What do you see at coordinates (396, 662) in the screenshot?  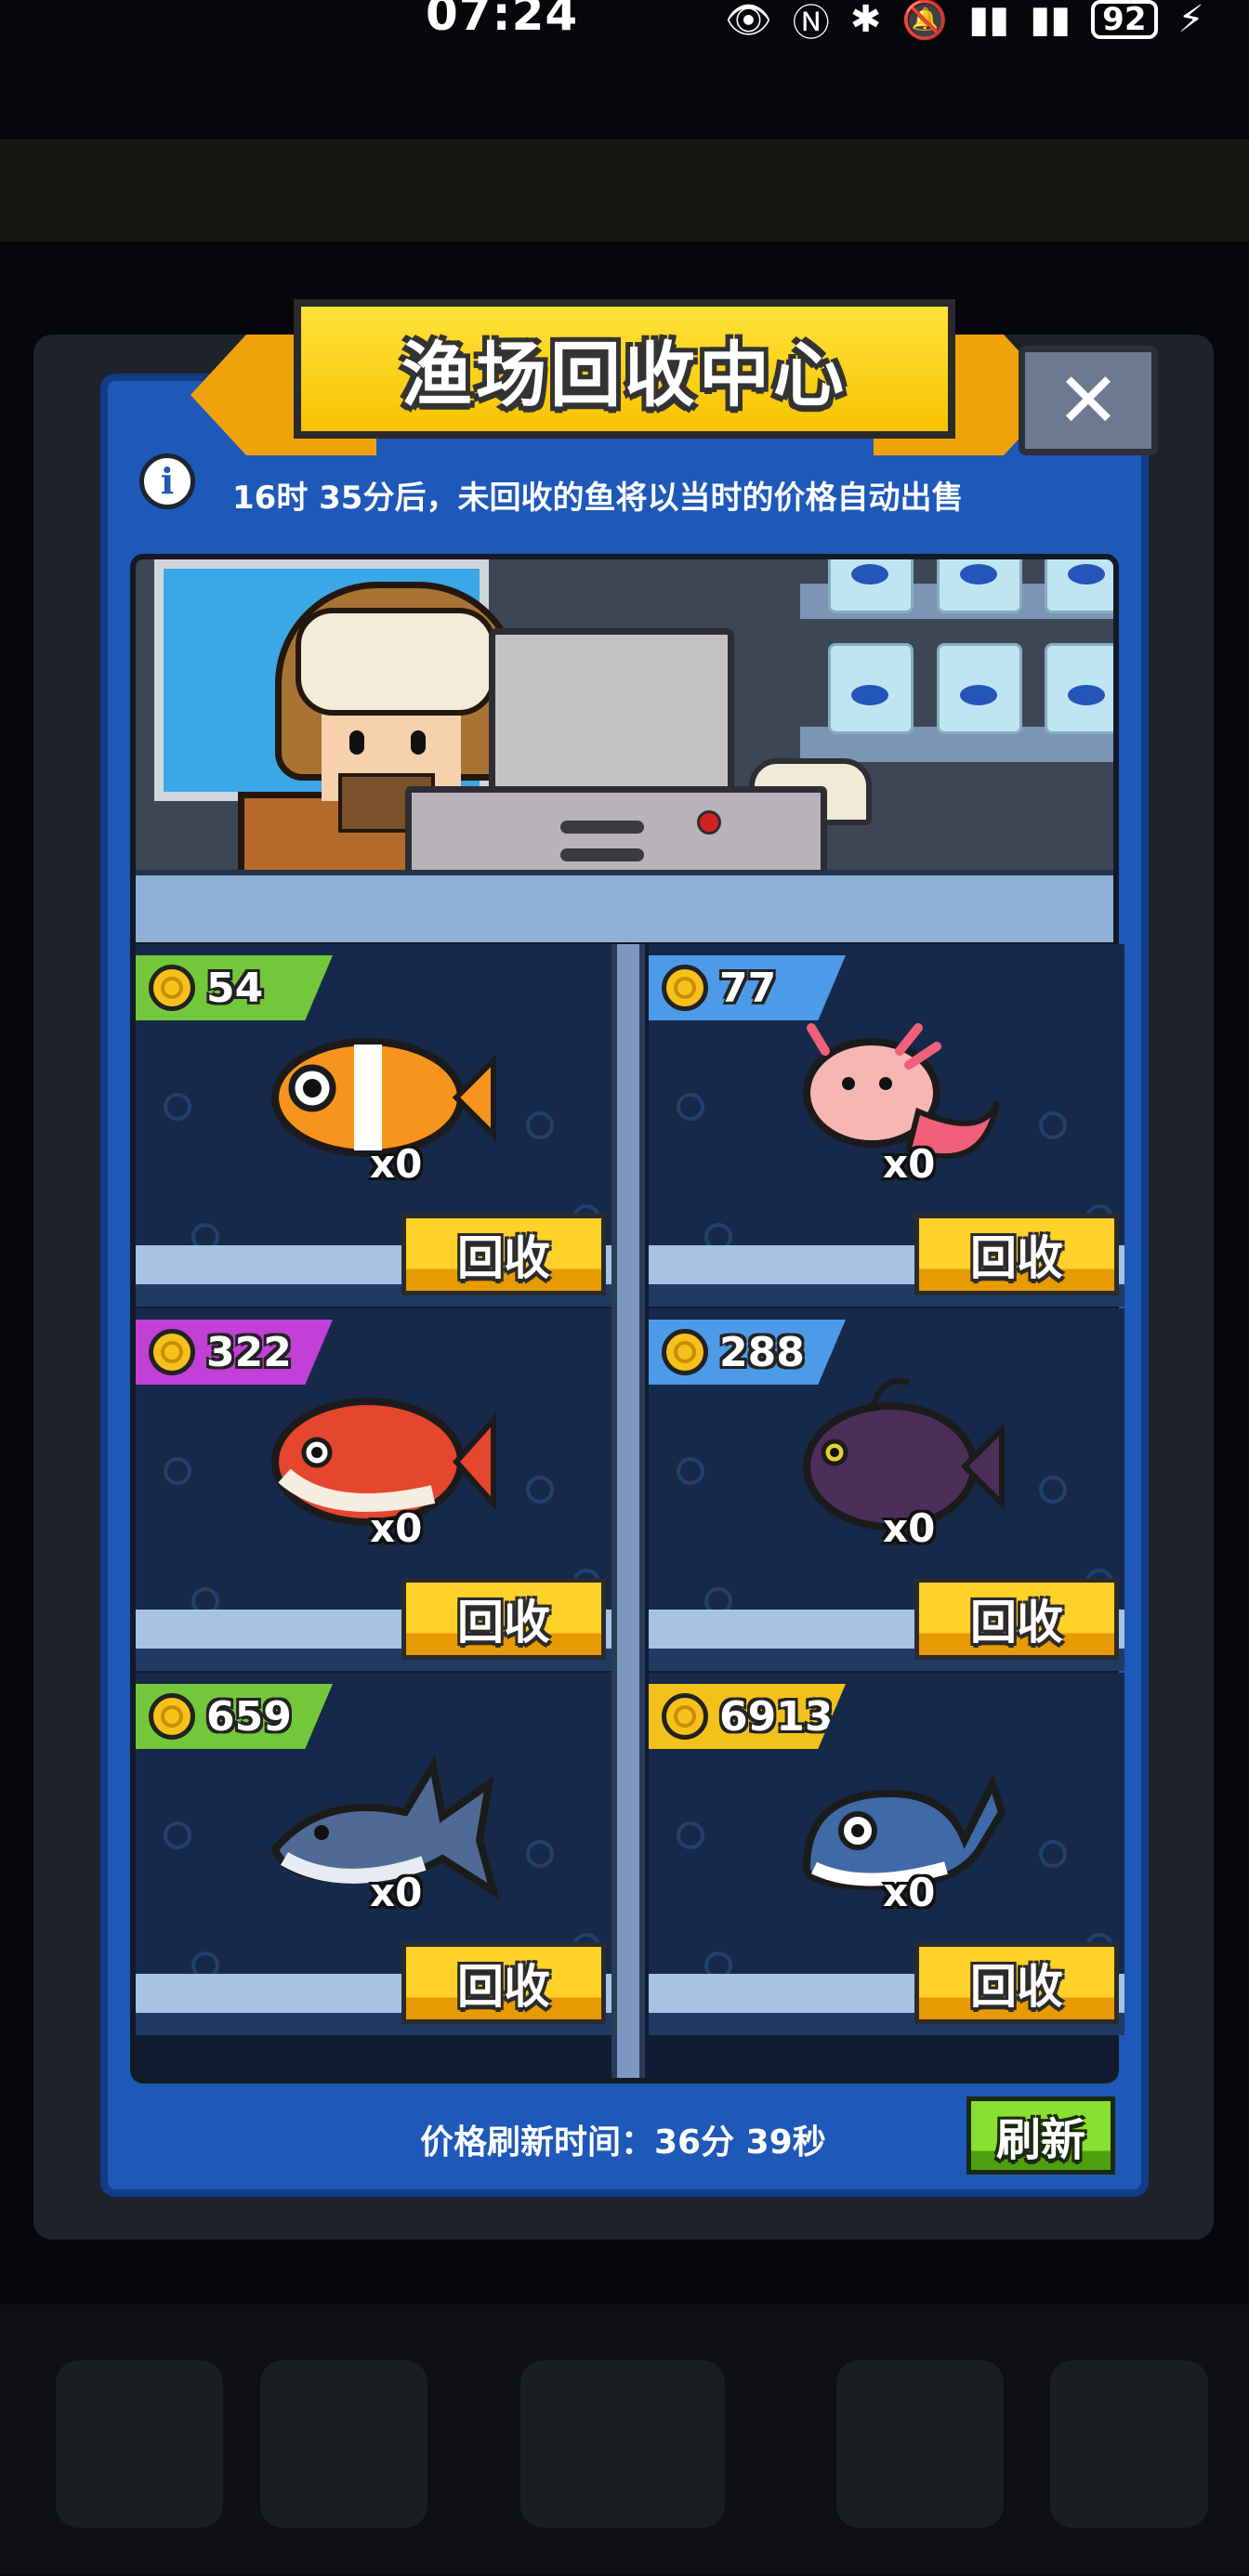 I see `shopkeeper-hat-fur` at bounding box center [396, 662].